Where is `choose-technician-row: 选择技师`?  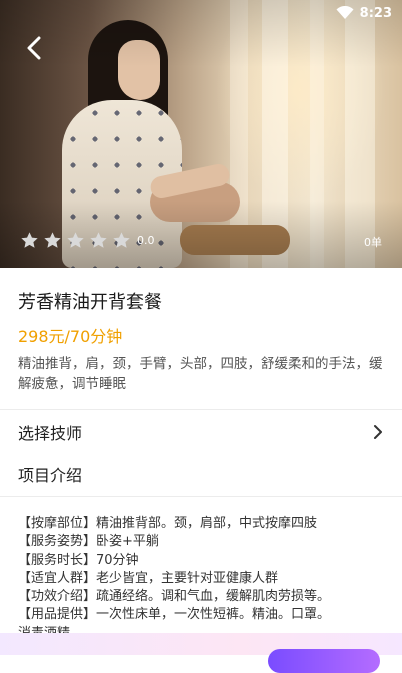
choose-technician-row: 选择技师 is located at coordinates (201, 432).